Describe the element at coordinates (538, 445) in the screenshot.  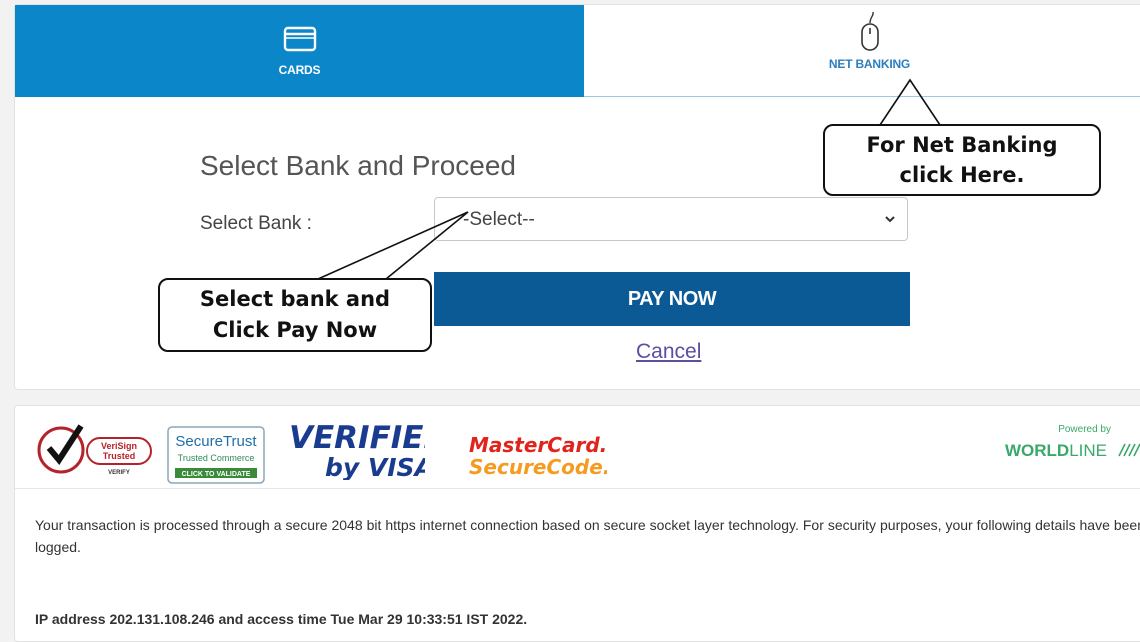
I see `mastercard-line1: MasterCard.` at that location.